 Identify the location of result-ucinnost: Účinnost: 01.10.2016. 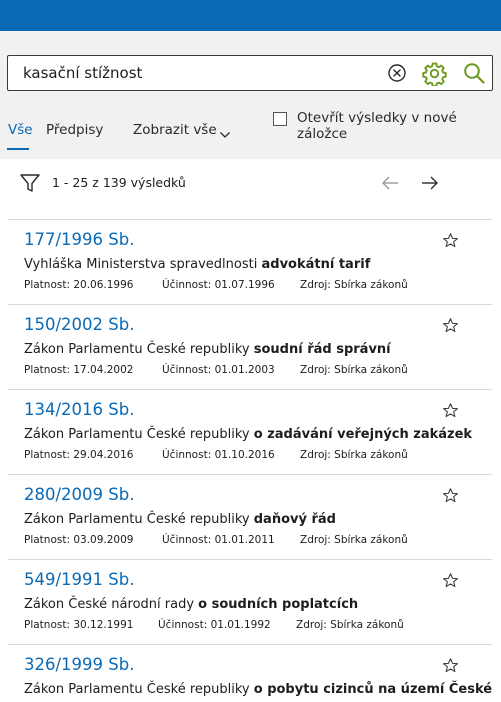
(218, 455).